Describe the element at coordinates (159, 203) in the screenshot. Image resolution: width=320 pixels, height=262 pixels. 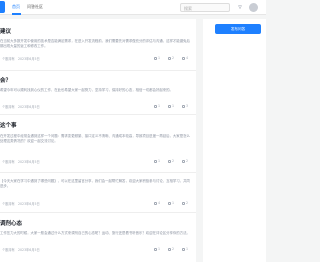
I see `view-count: 4` at that location.